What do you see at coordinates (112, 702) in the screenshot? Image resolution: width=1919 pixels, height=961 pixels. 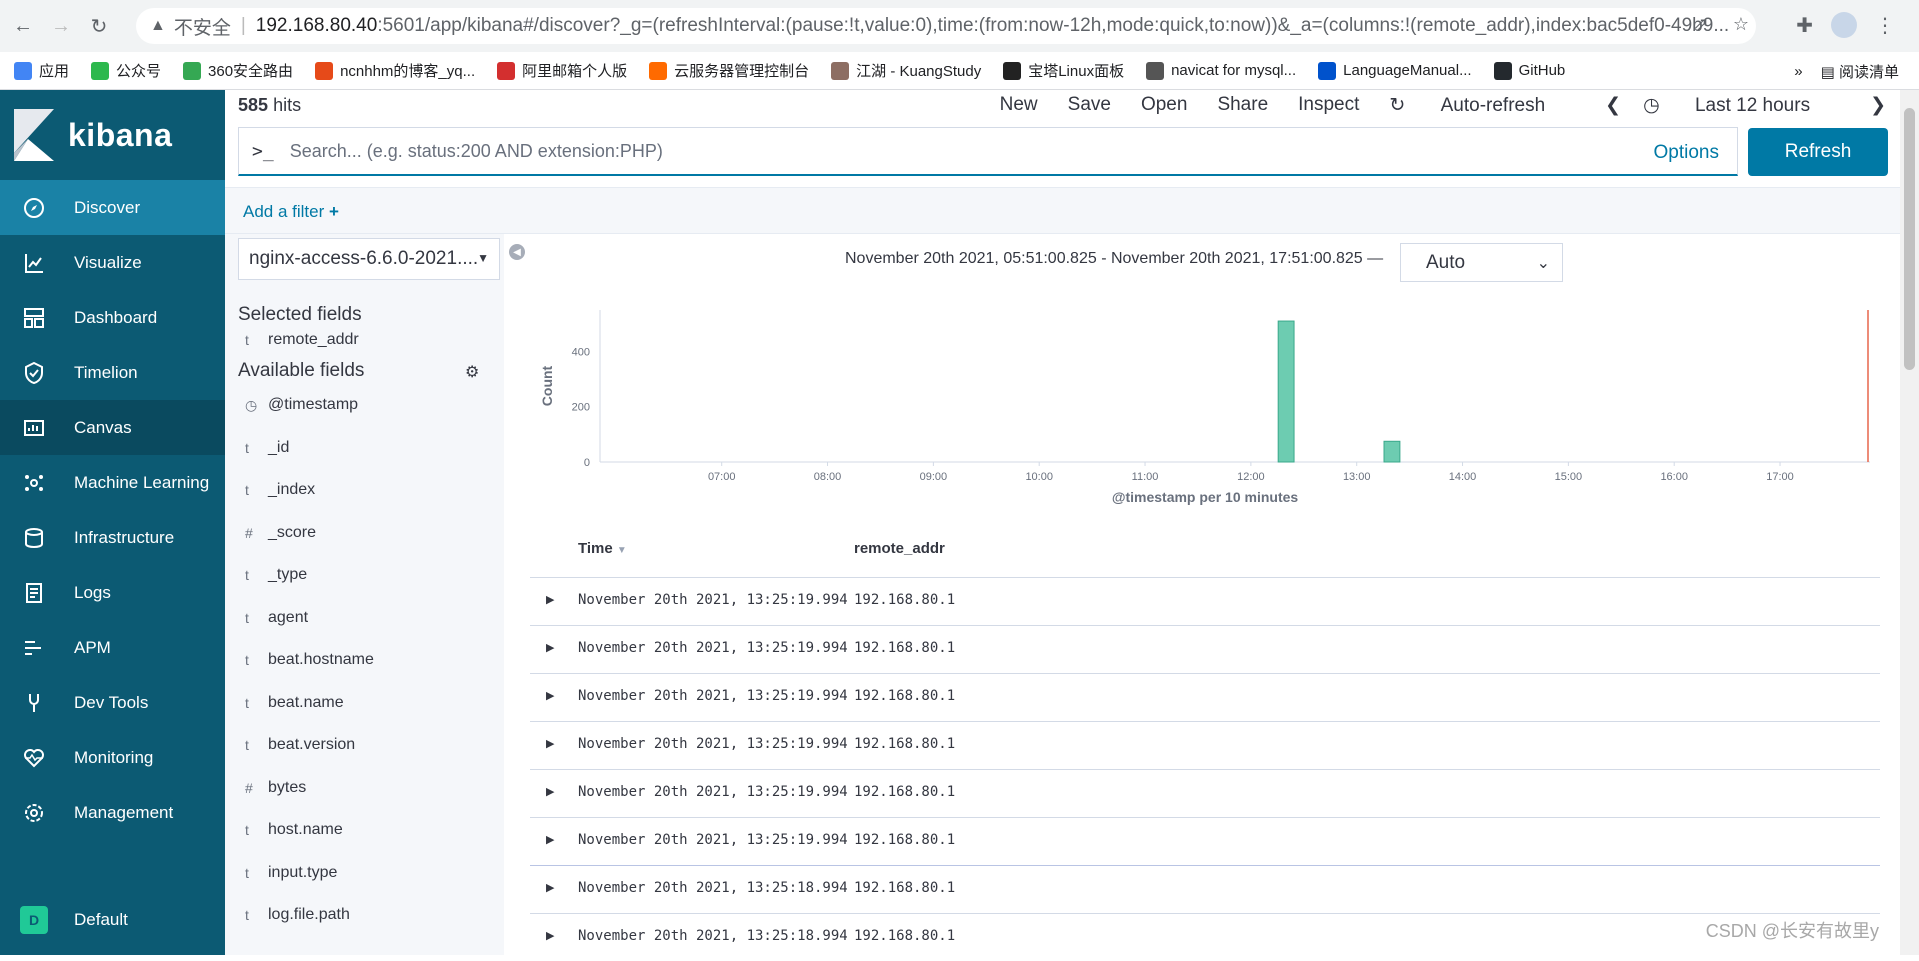 I see `sidebar-item-dev-tools: Dev Tools` at bounding box center [112, 702].